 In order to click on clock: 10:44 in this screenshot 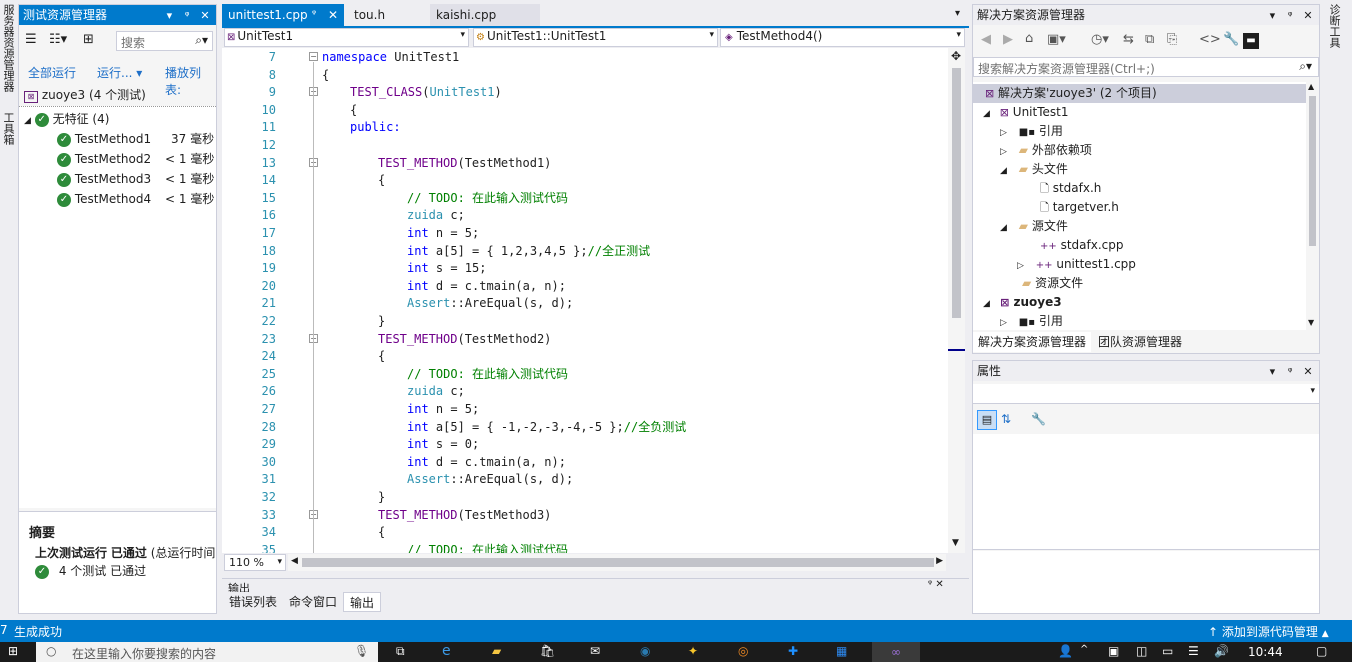, I will do `click(1265, 652)`.